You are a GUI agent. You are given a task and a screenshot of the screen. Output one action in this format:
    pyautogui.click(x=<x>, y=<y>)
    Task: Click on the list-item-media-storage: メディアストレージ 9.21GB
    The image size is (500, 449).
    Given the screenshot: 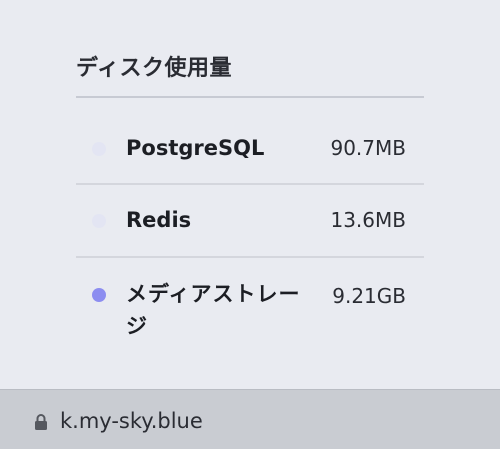 What is the action you would take?
    pyautogui.click(x=250, y=303)
    